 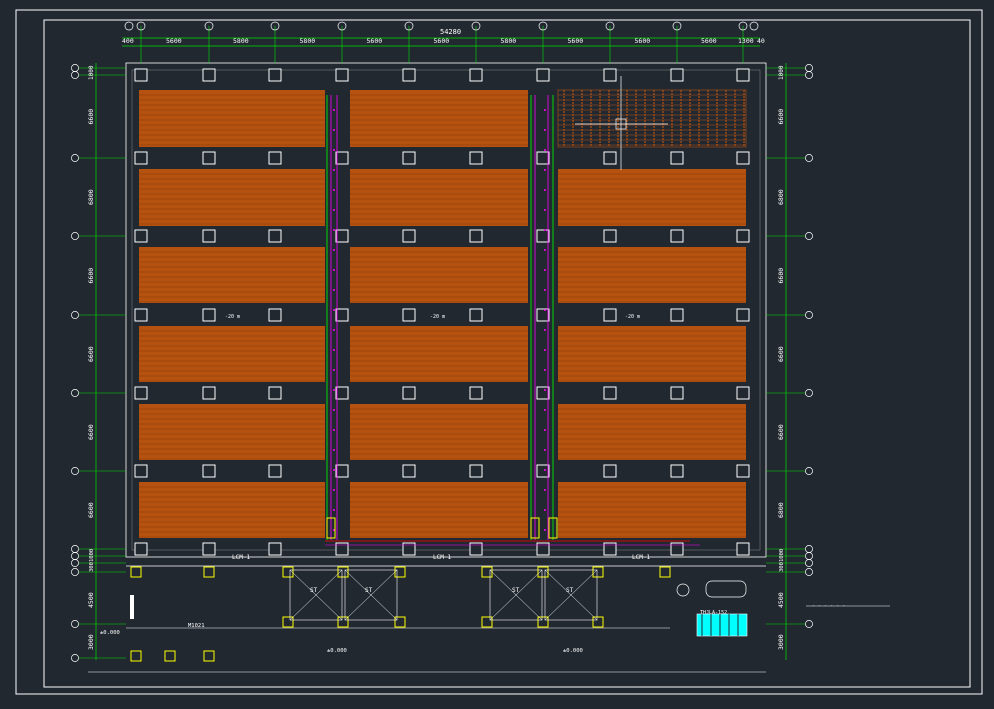 I want to click on top-dimension-text: 5800, so click(x=509, y=41).